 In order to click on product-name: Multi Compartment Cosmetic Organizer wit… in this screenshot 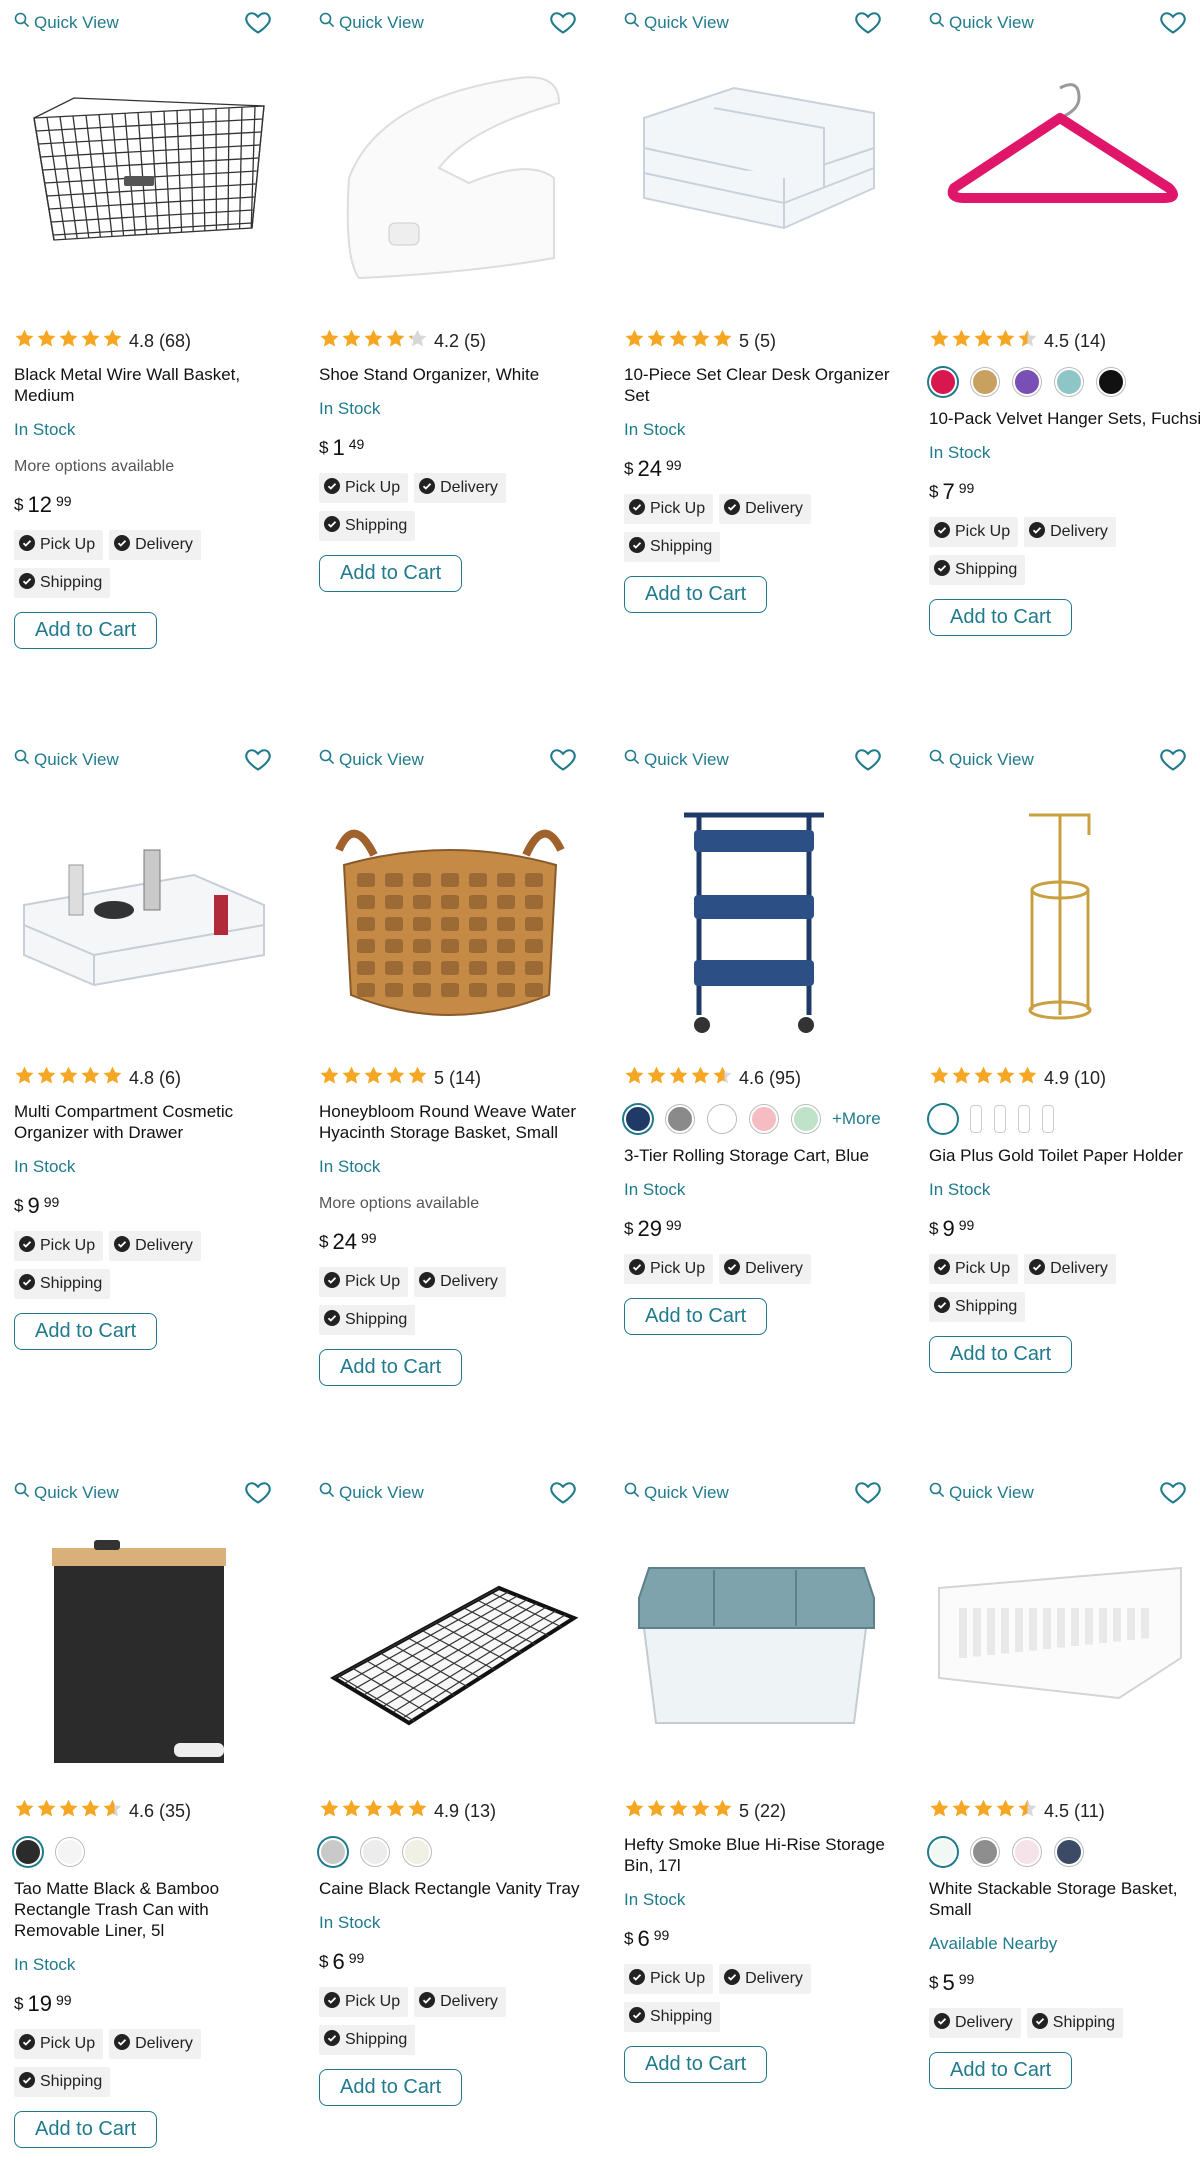, I will do `click(156, 1122)`.